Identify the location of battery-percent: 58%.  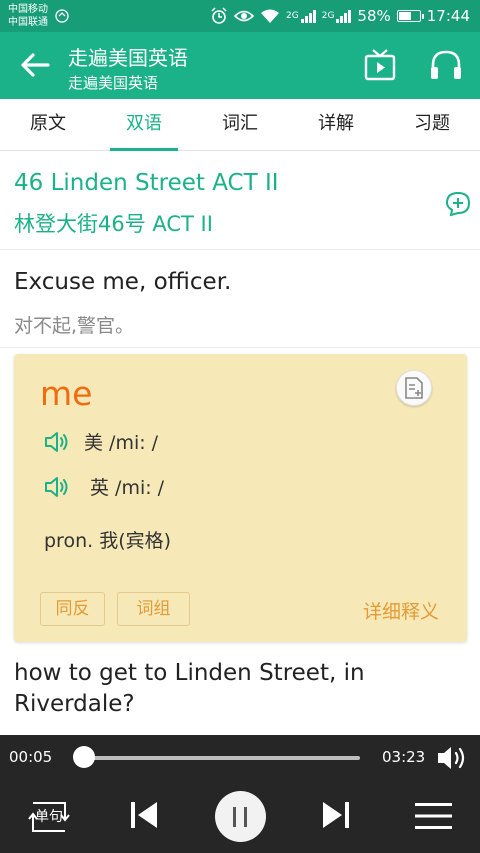
(374, 16).